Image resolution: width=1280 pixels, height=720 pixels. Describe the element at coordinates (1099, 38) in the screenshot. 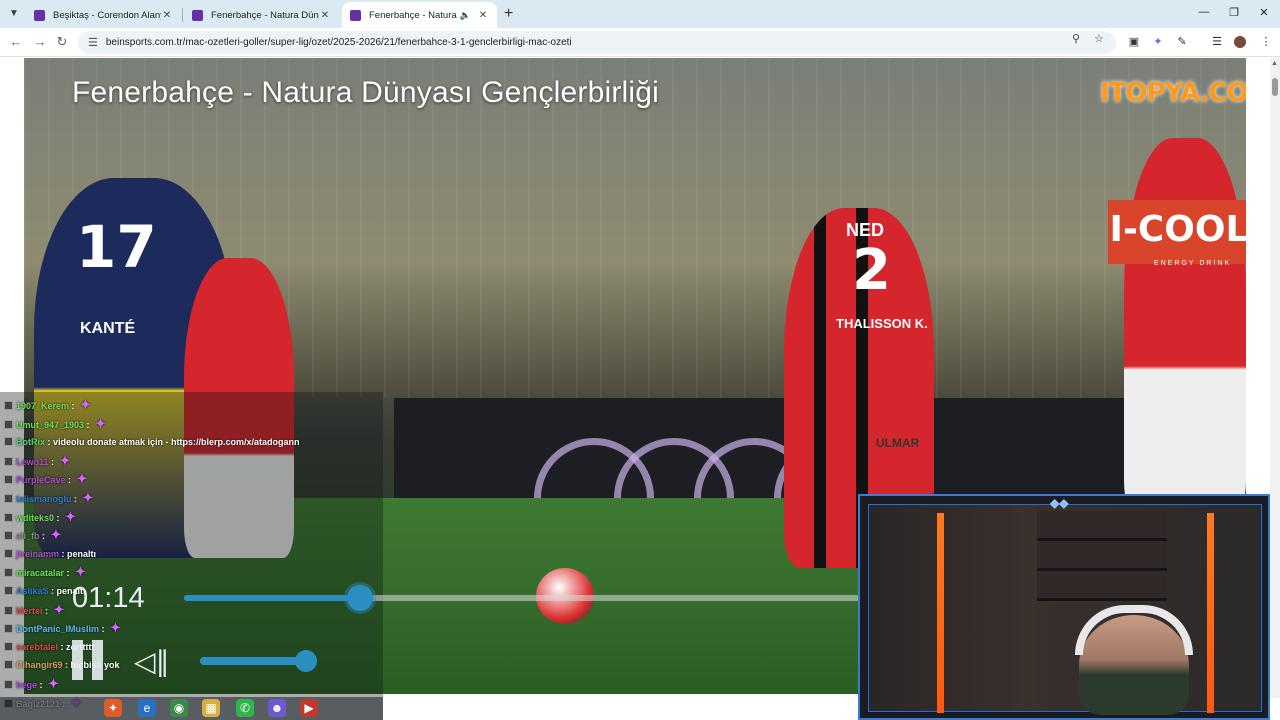

I see `star-icon: ☆` at that location.